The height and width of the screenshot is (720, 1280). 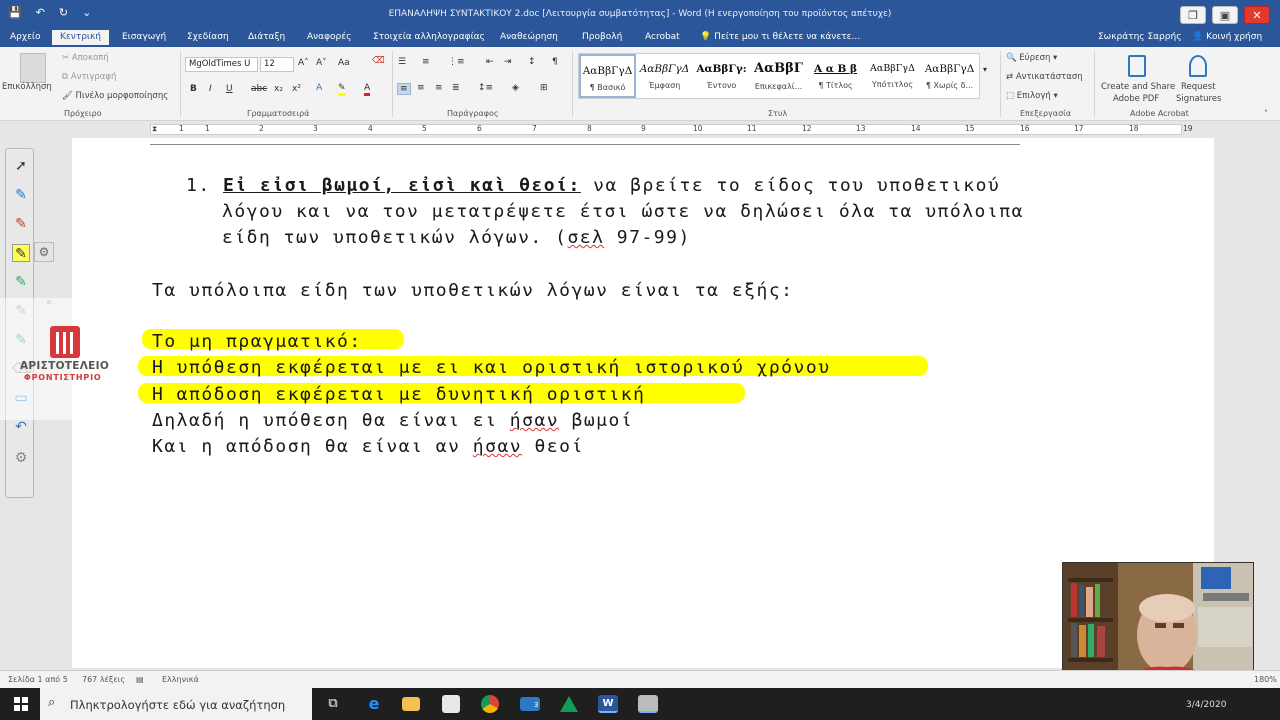 I want to click on tab-file: Αρχείο, so click(x=25, y=37).